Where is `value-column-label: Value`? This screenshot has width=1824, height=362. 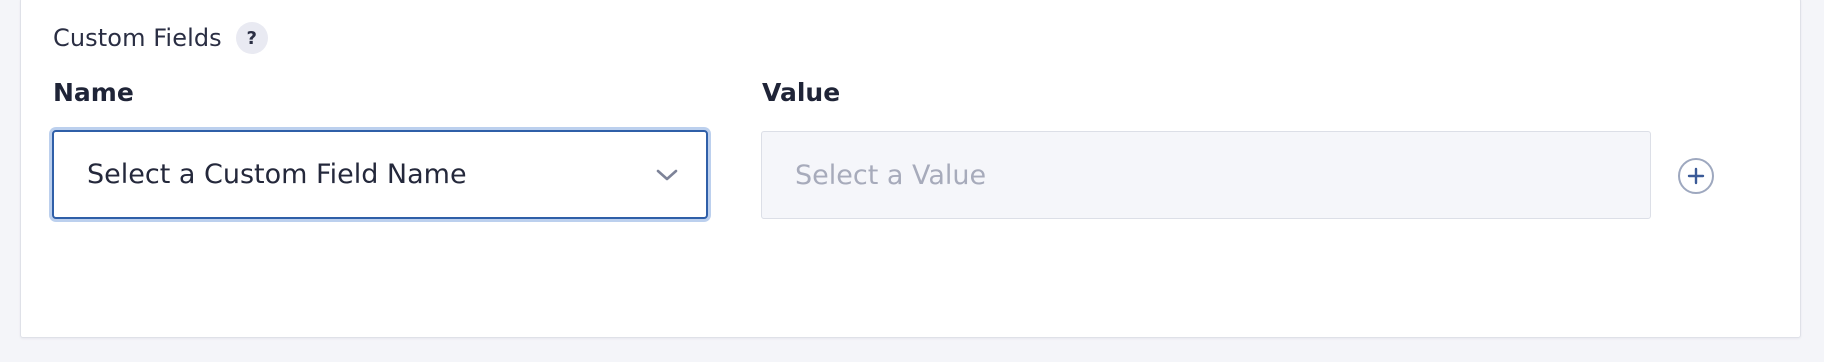
value-column-label: Value is located at coordinates (801, 92).